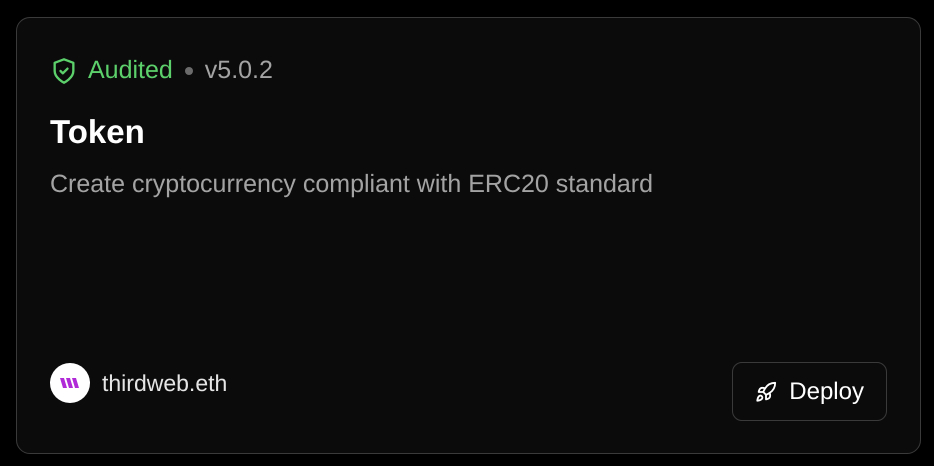 The width and height of the screenshot is (934, 466). What do you see at coordinates (238, 70) in the screenshot?
I see `version-label: v5.0.2` at bounding box center [238, 70].